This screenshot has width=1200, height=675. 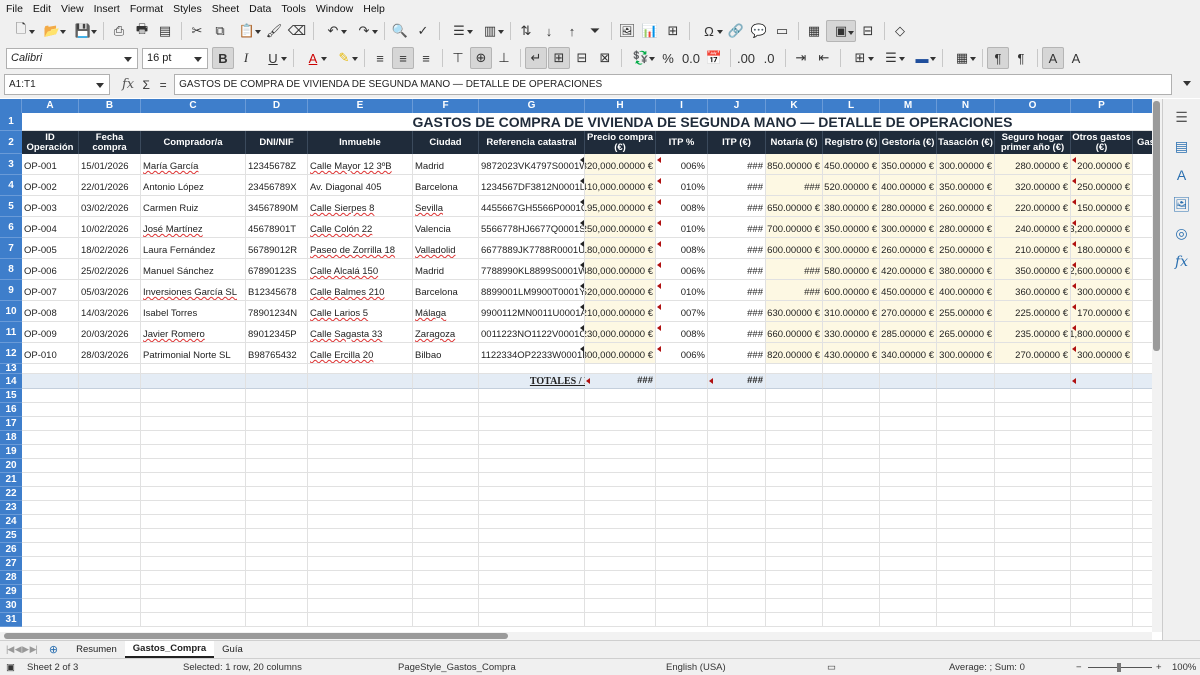 What do you see at coordinates (110, 106) in the screenshot?
I see `column-header-b: B` at bounding box center [110, 106].